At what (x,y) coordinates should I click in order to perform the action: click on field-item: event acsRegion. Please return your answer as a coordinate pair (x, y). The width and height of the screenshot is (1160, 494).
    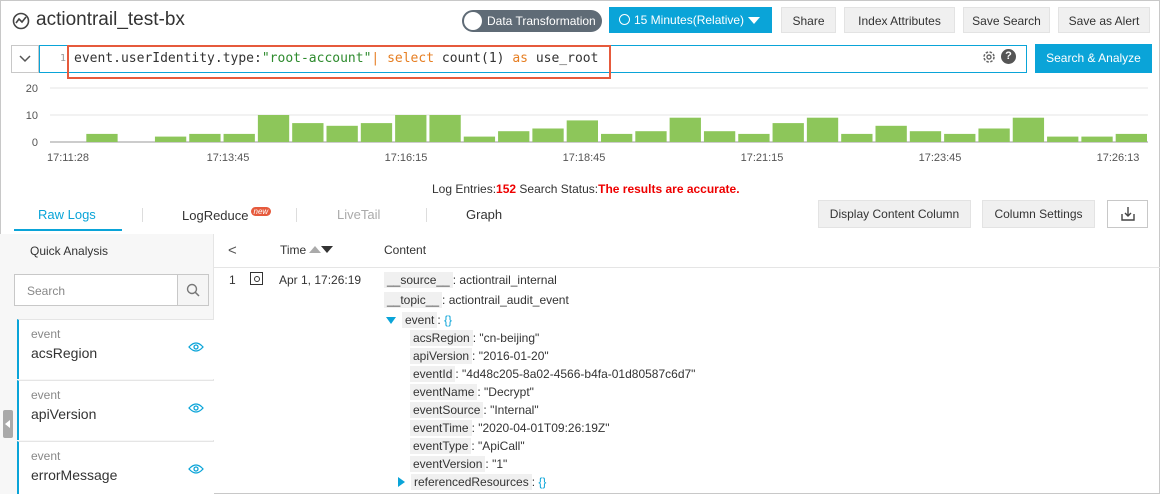
    Looking at the image, I should click on (115, 349).